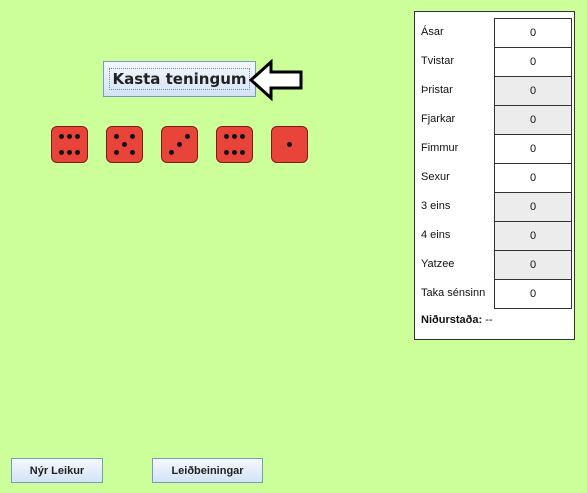  I want to click on score-label: Fjarkar, so click(438, 119).